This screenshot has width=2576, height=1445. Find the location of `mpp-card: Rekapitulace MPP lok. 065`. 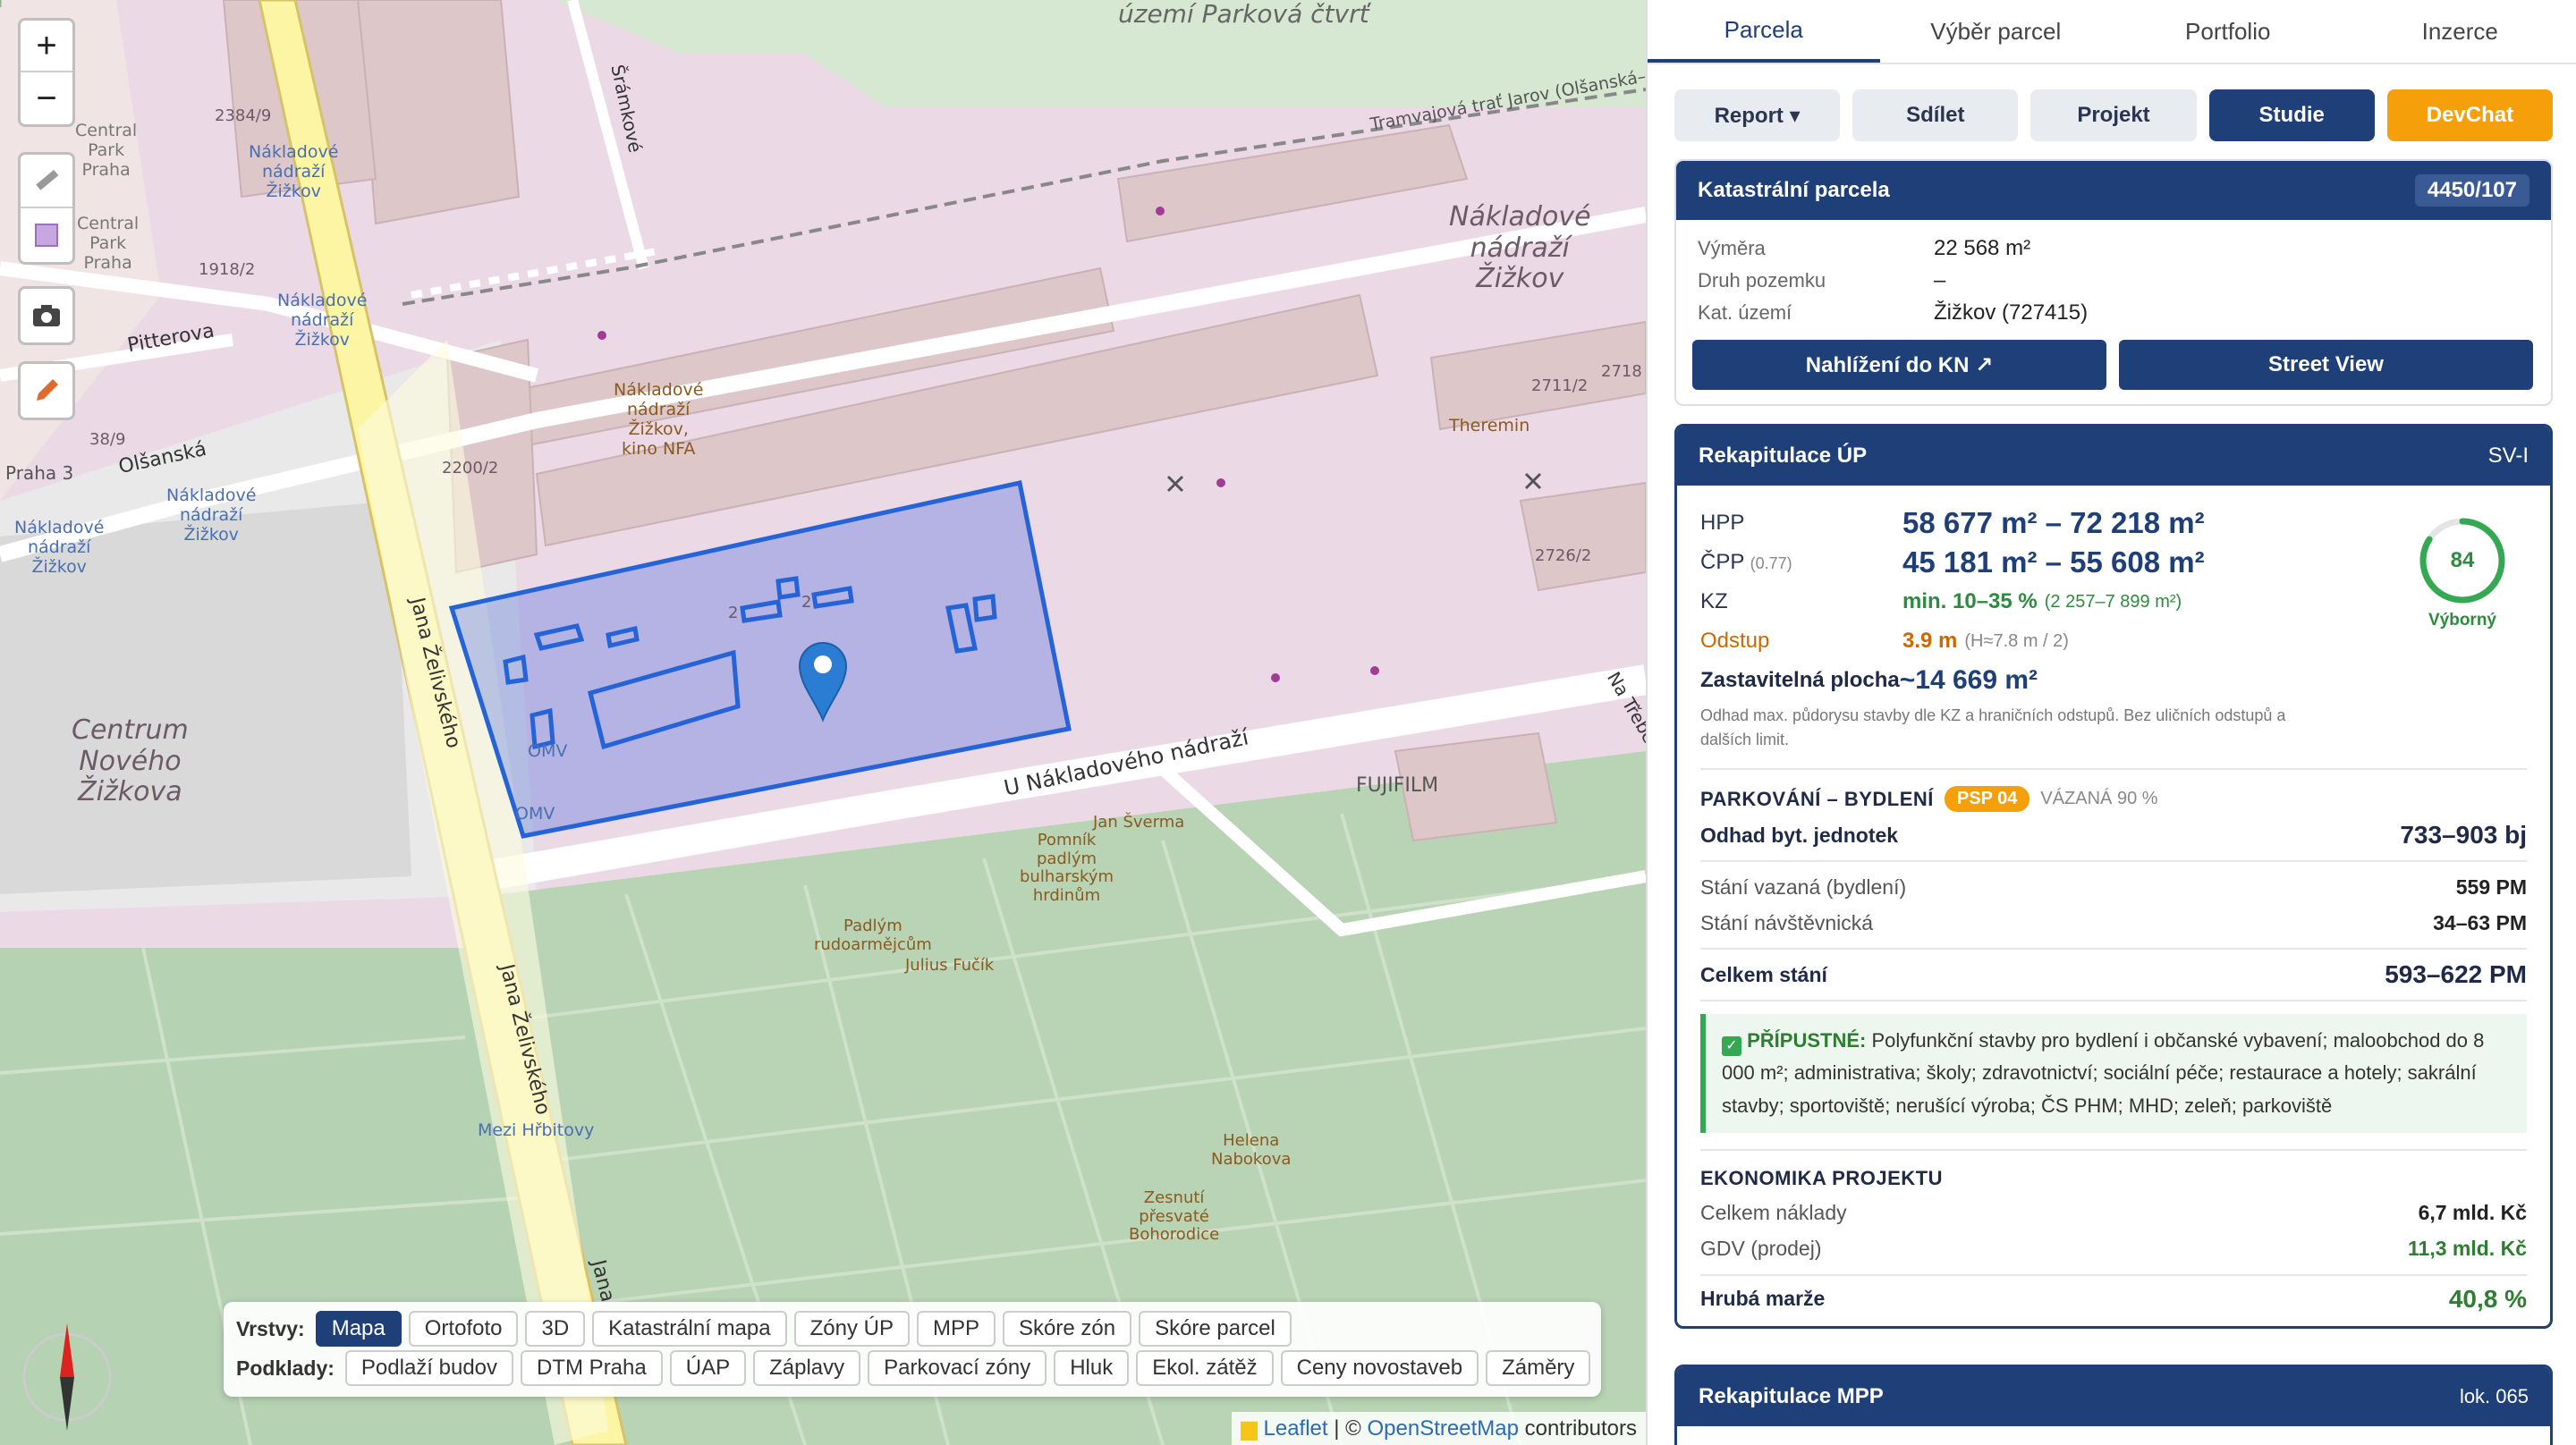

mpp-card: Rekapitulace MPP lok. 065 is located at coordinates (2113, 1404).